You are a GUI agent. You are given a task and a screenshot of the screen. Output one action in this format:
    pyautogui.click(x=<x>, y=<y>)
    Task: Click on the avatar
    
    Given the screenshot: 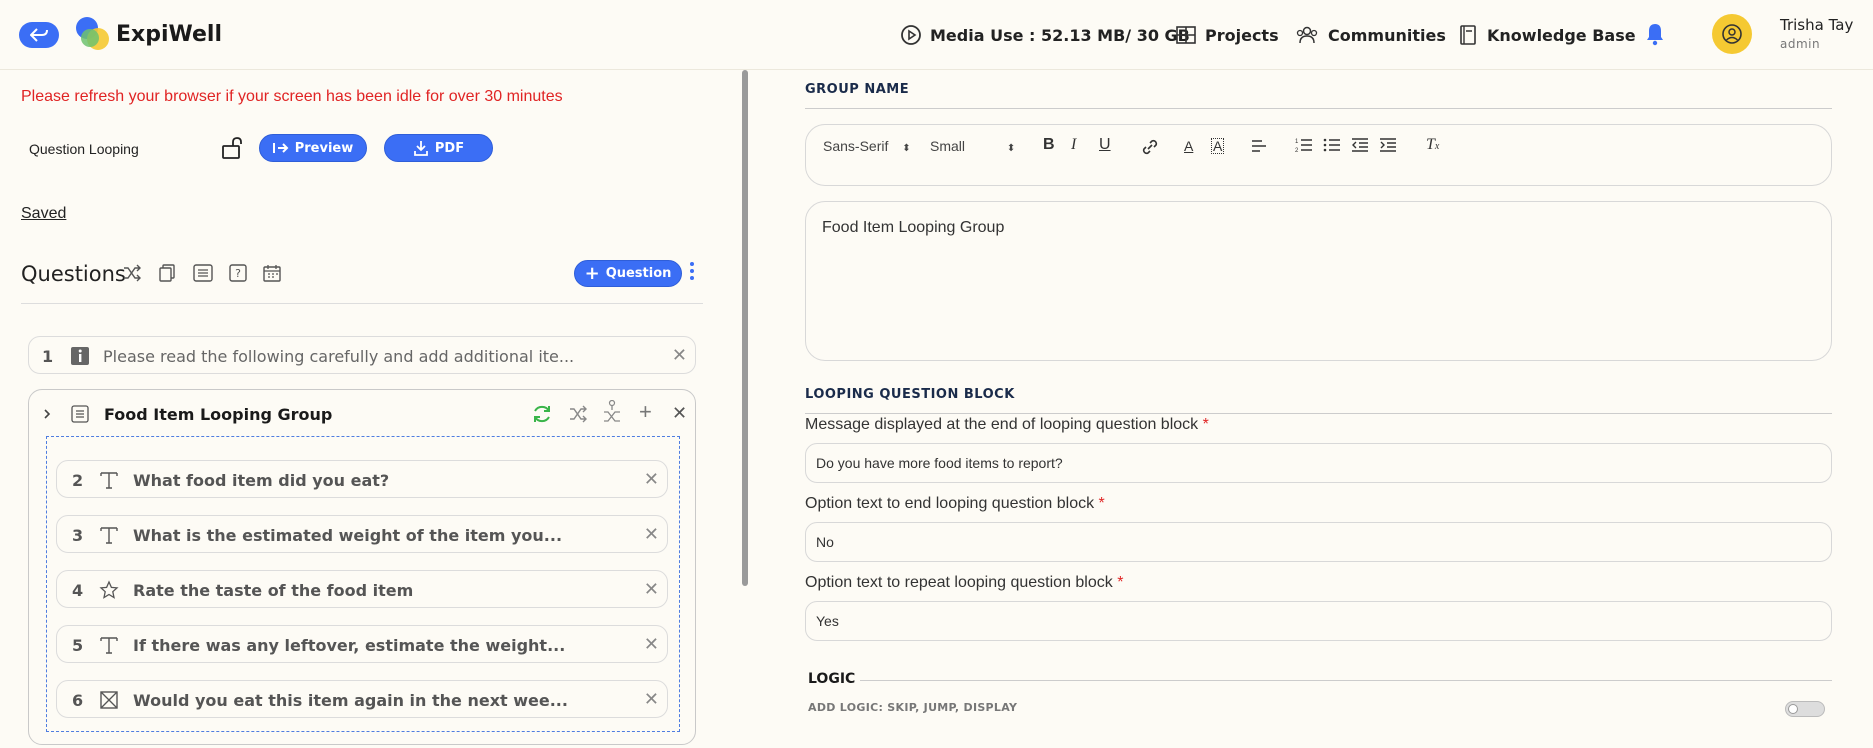 What is the action you would take?
    pyautogui.click(x=1732, y=34)
    